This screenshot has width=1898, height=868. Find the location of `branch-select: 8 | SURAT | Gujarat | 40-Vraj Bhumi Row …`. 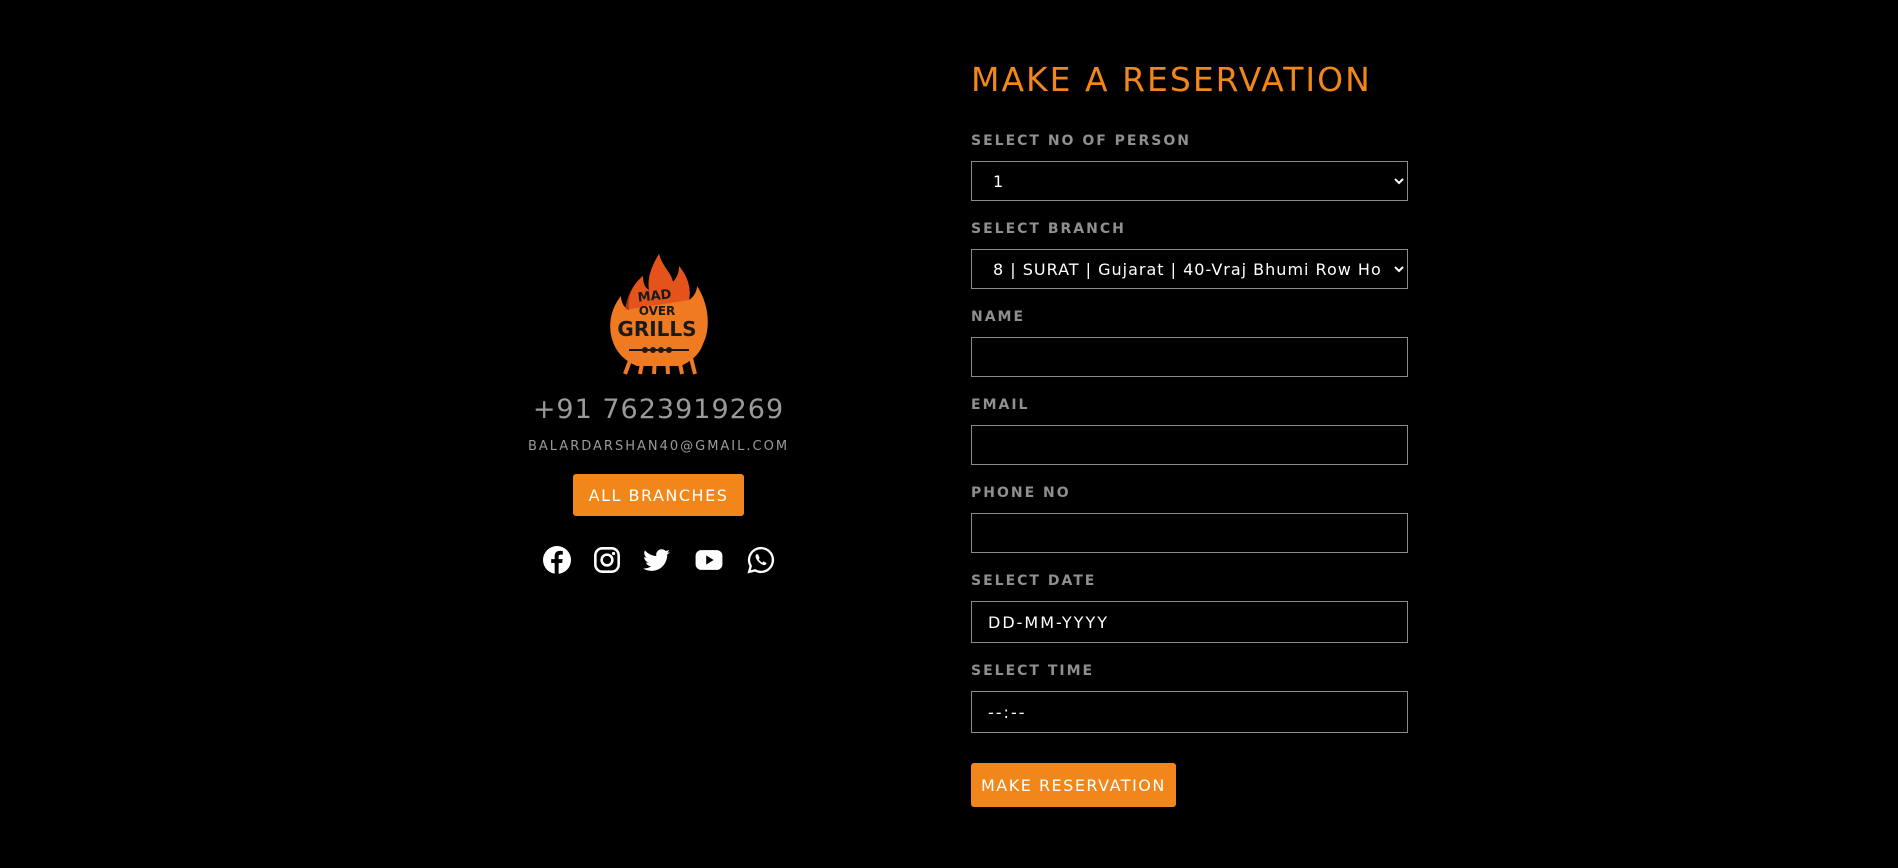

branch-select: 8 | SURAT | Gujarat | 40-Vraj Bhumi Row … is located at coordinates (1189, 269).